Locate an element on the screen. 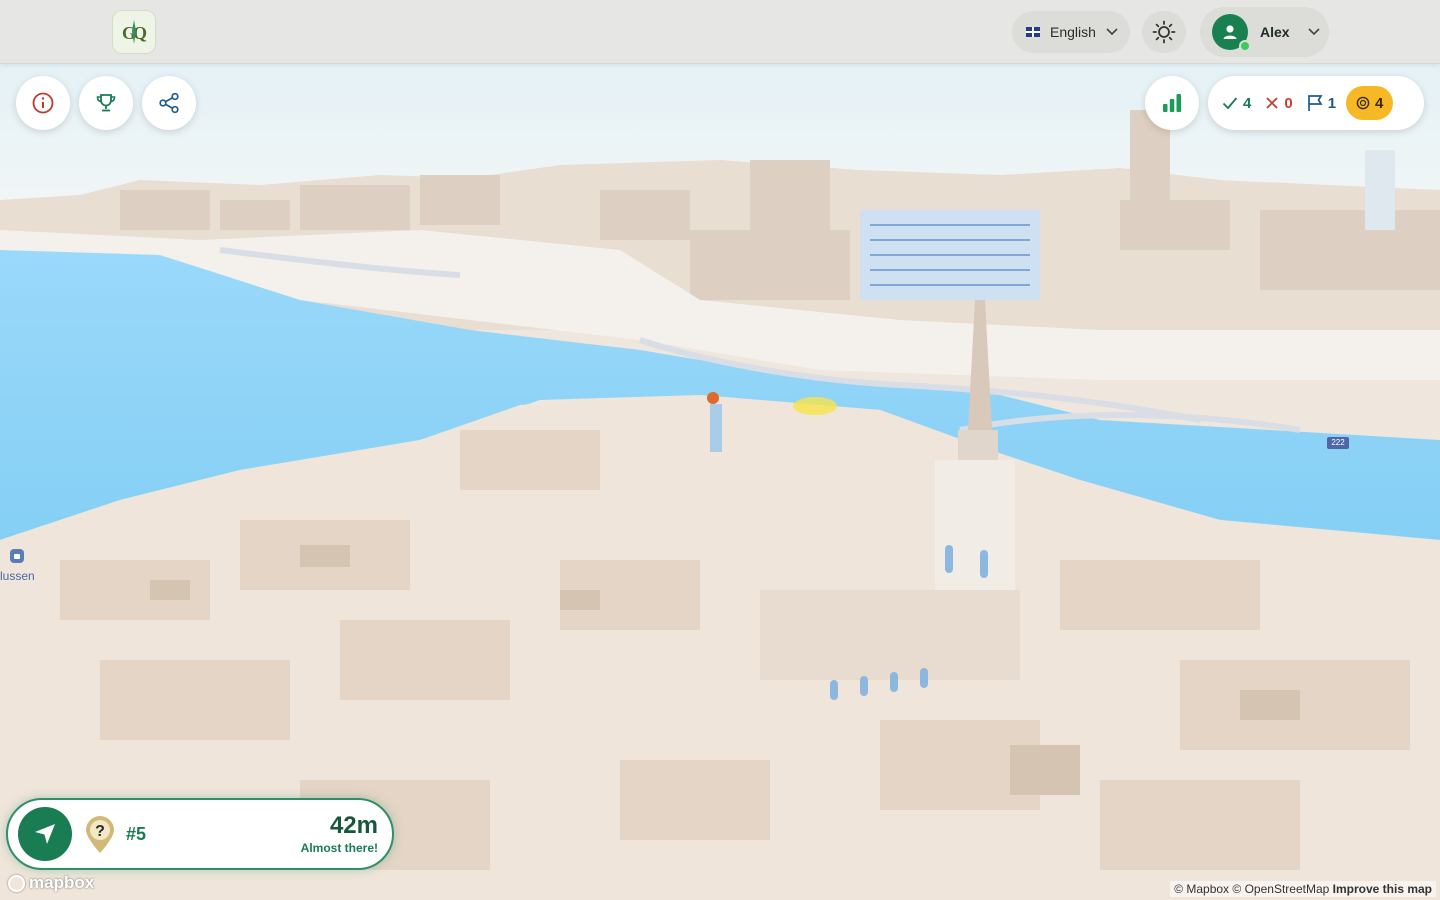 The image size is (1440, 900). online-status-dot is located at coordinates (1245, 46).